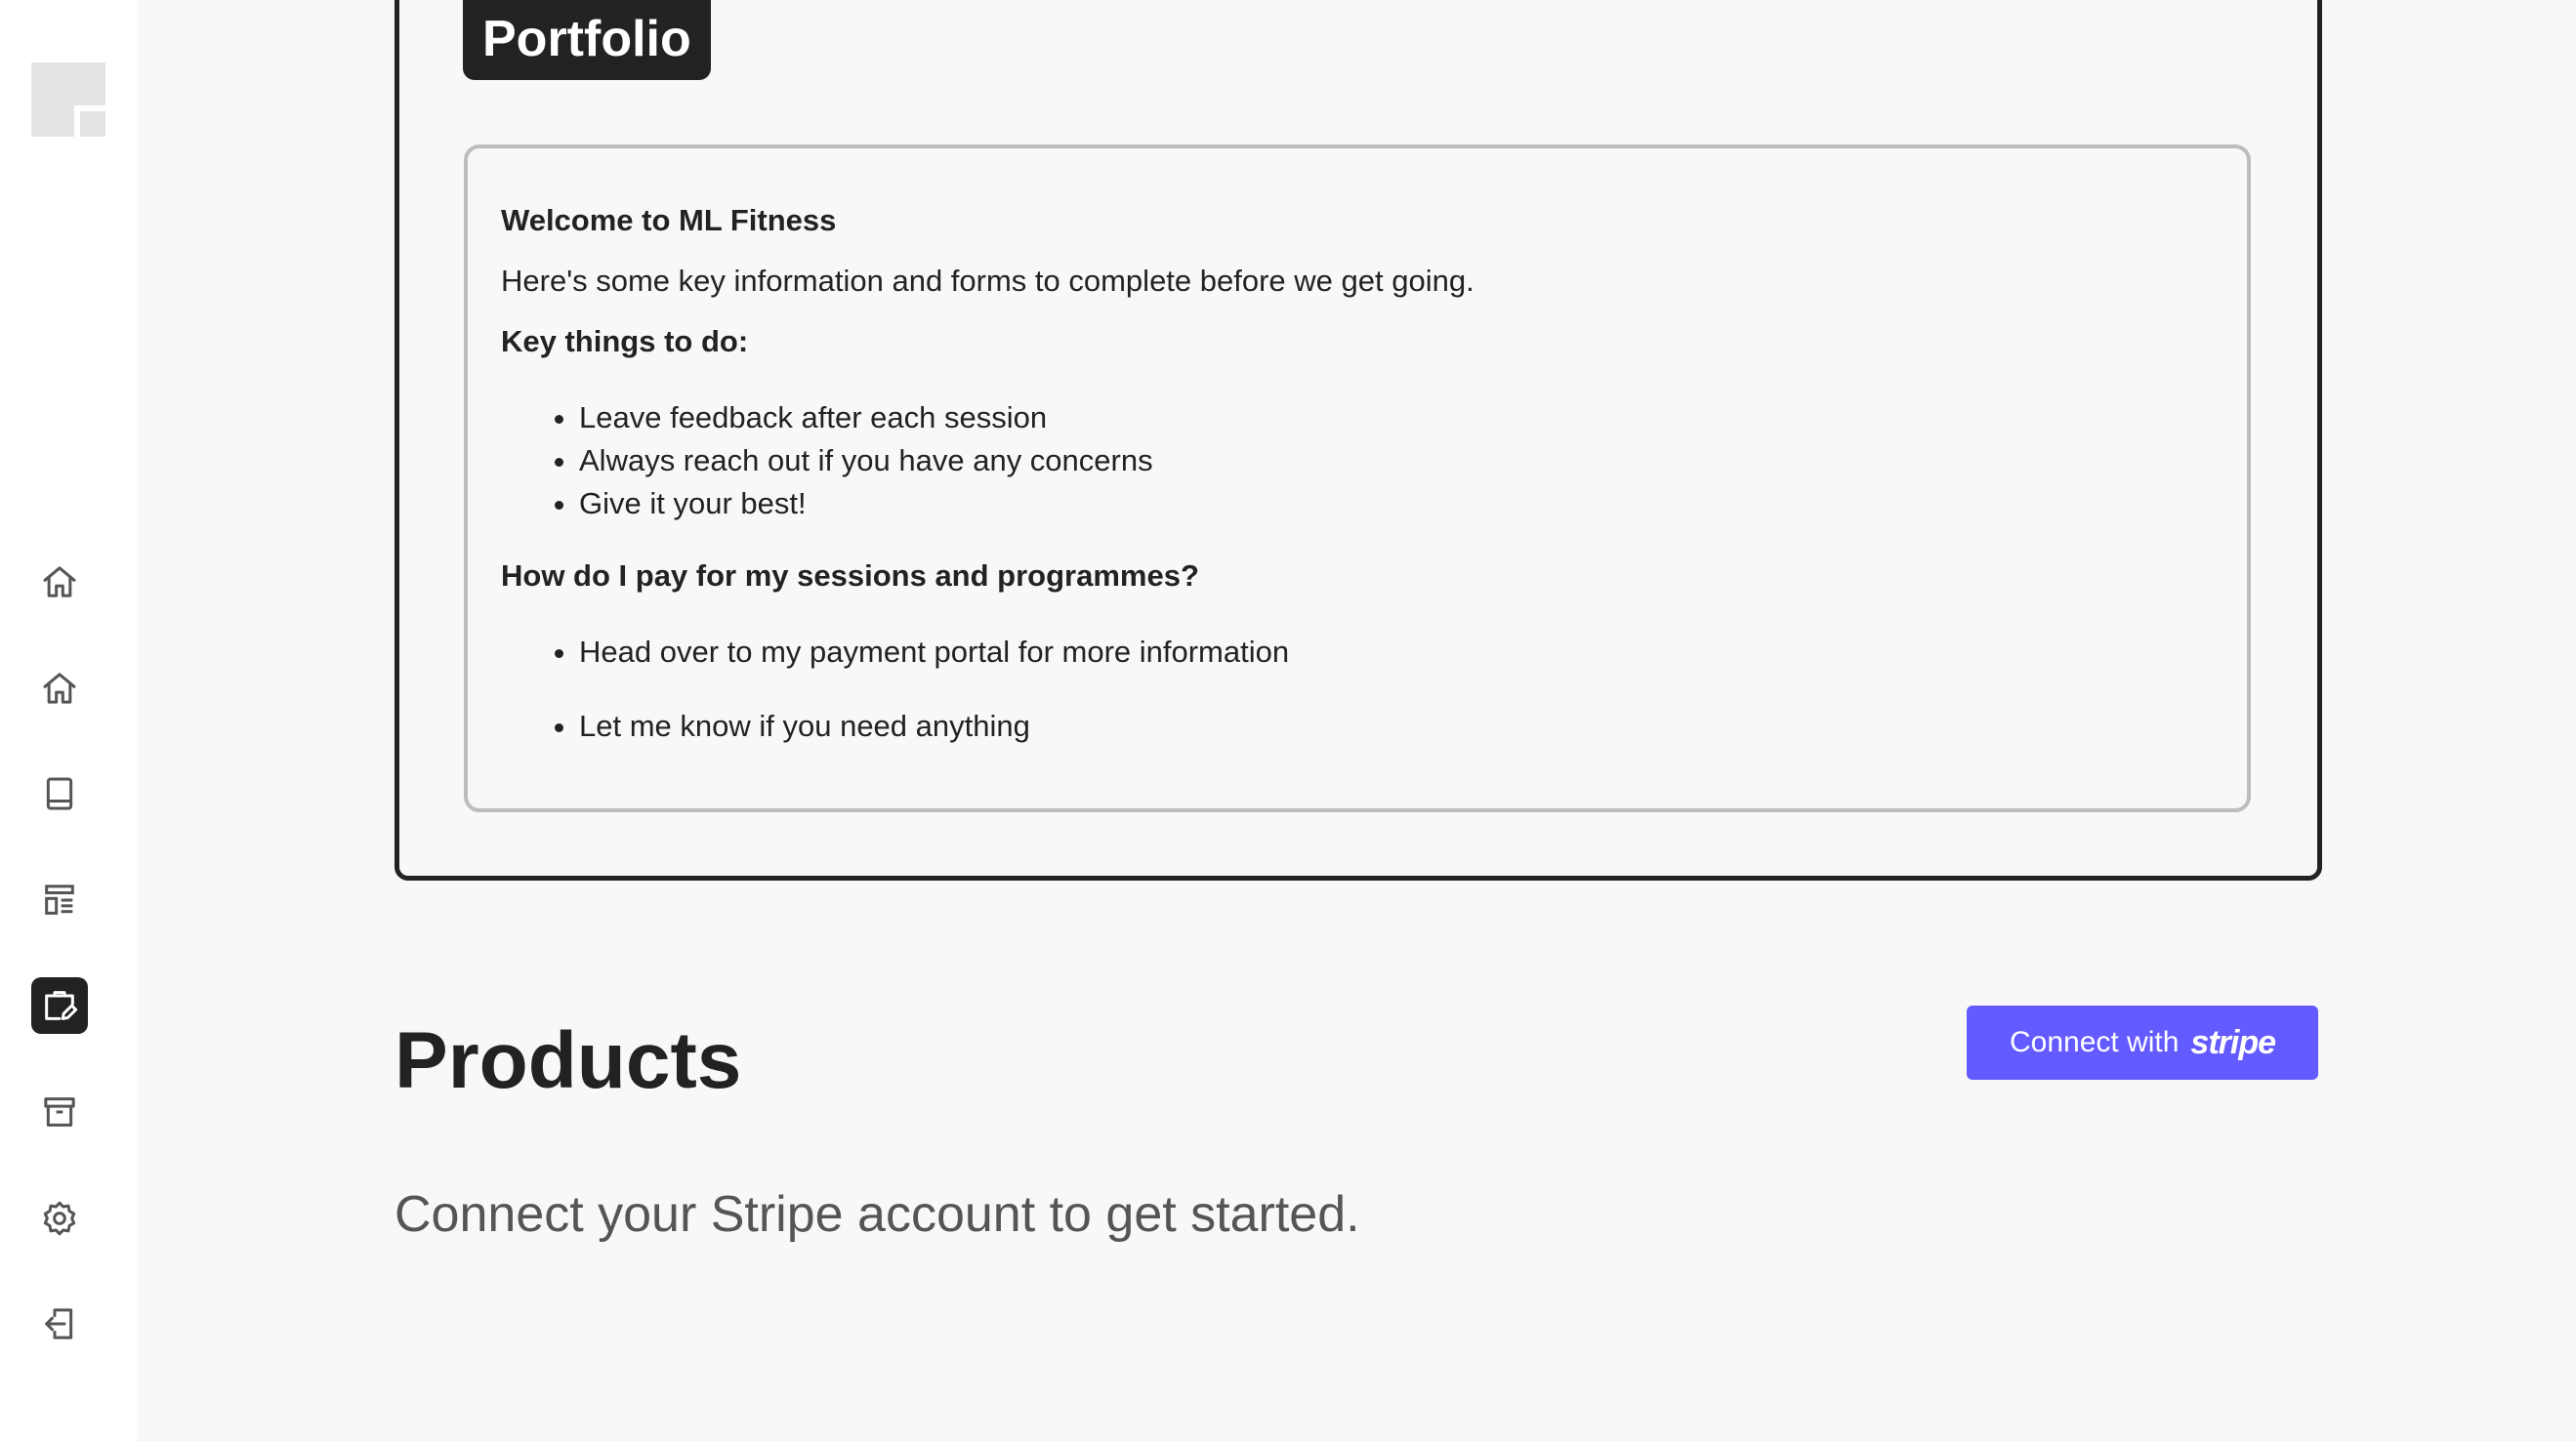  I want to click on sidebar-item-library, so click(59, 793).